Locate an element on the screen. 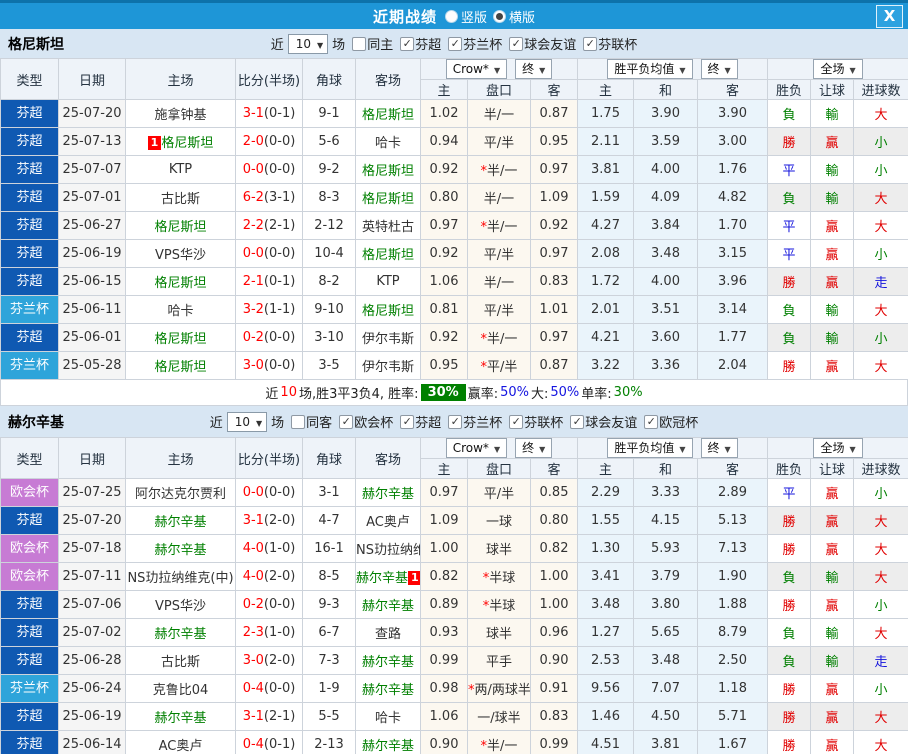 The width and height of the screenshot is (908, 754). win-loss-cell: 負 is located at coordinates (789, 632).